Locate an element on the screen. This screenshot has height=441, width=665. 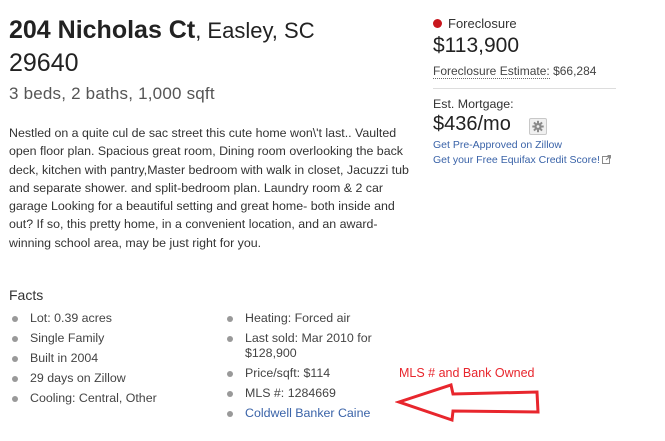
facts-heading: Facts is located at coordinates (26, 295).